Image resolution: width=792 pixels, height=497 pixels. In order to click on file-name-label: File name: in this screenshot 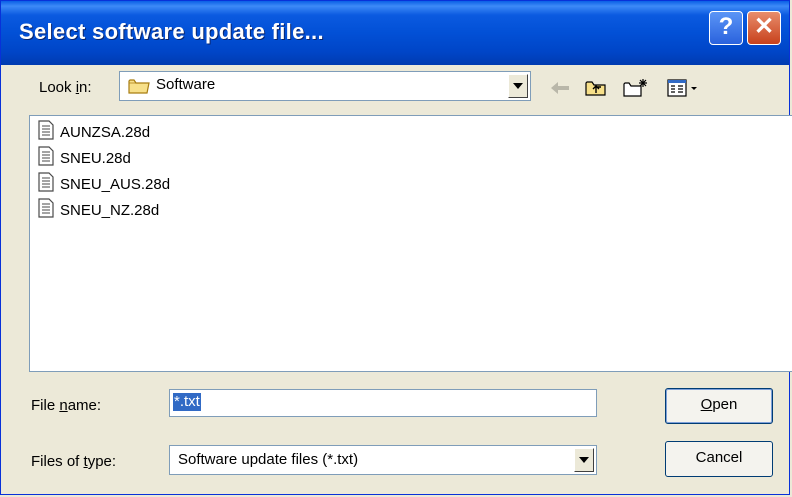, I will do `click(66, 405)`.